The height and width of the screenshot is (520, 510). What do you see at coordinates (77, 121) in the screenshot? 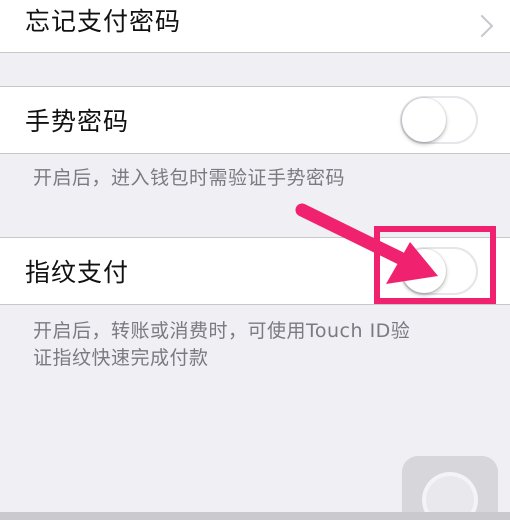
I see `gesture-password-label: 手势密码` at bounding box center [77, 121].